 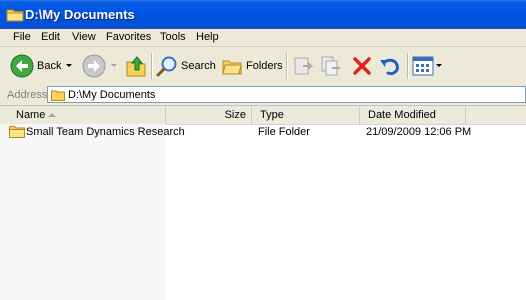 What do you see at coordinates (49, 66) in the screenshot?
I see `back-label: Back` at bounding box center [49, 66].